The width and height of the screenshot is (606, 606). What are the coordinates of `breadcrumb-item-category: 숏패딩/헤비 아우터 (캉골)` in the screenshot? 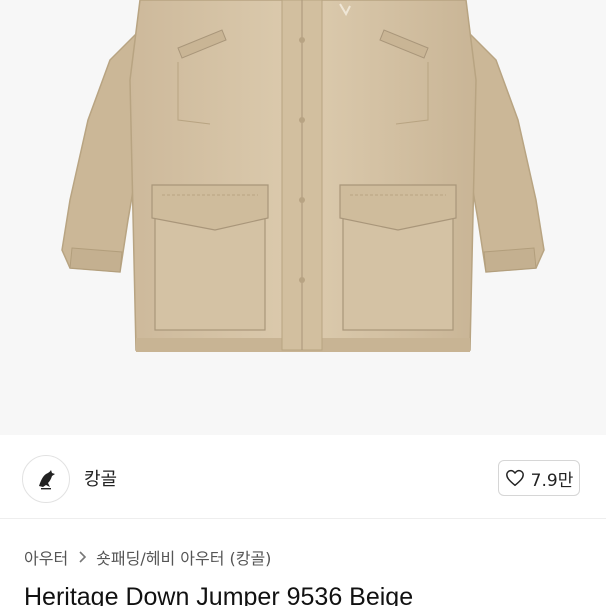 It's located at (183, 557).